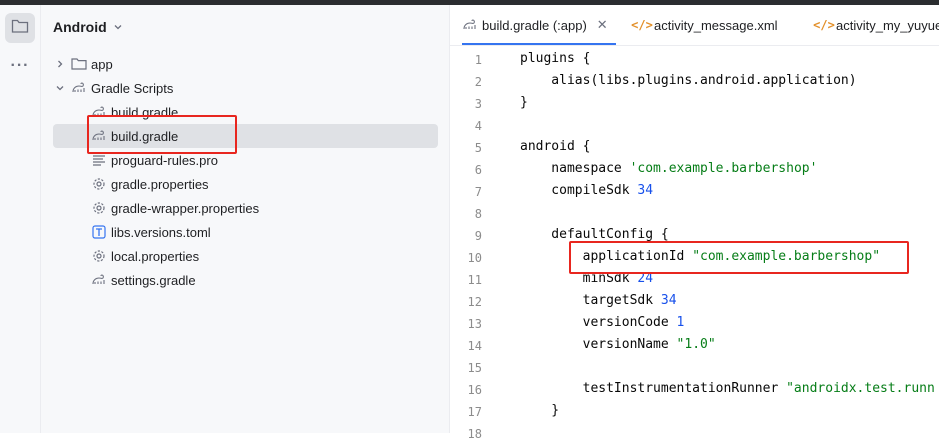 This screenshot has height=441, width=939. I want to click on code-token: "androidx.test.runn, so click(860, 388).